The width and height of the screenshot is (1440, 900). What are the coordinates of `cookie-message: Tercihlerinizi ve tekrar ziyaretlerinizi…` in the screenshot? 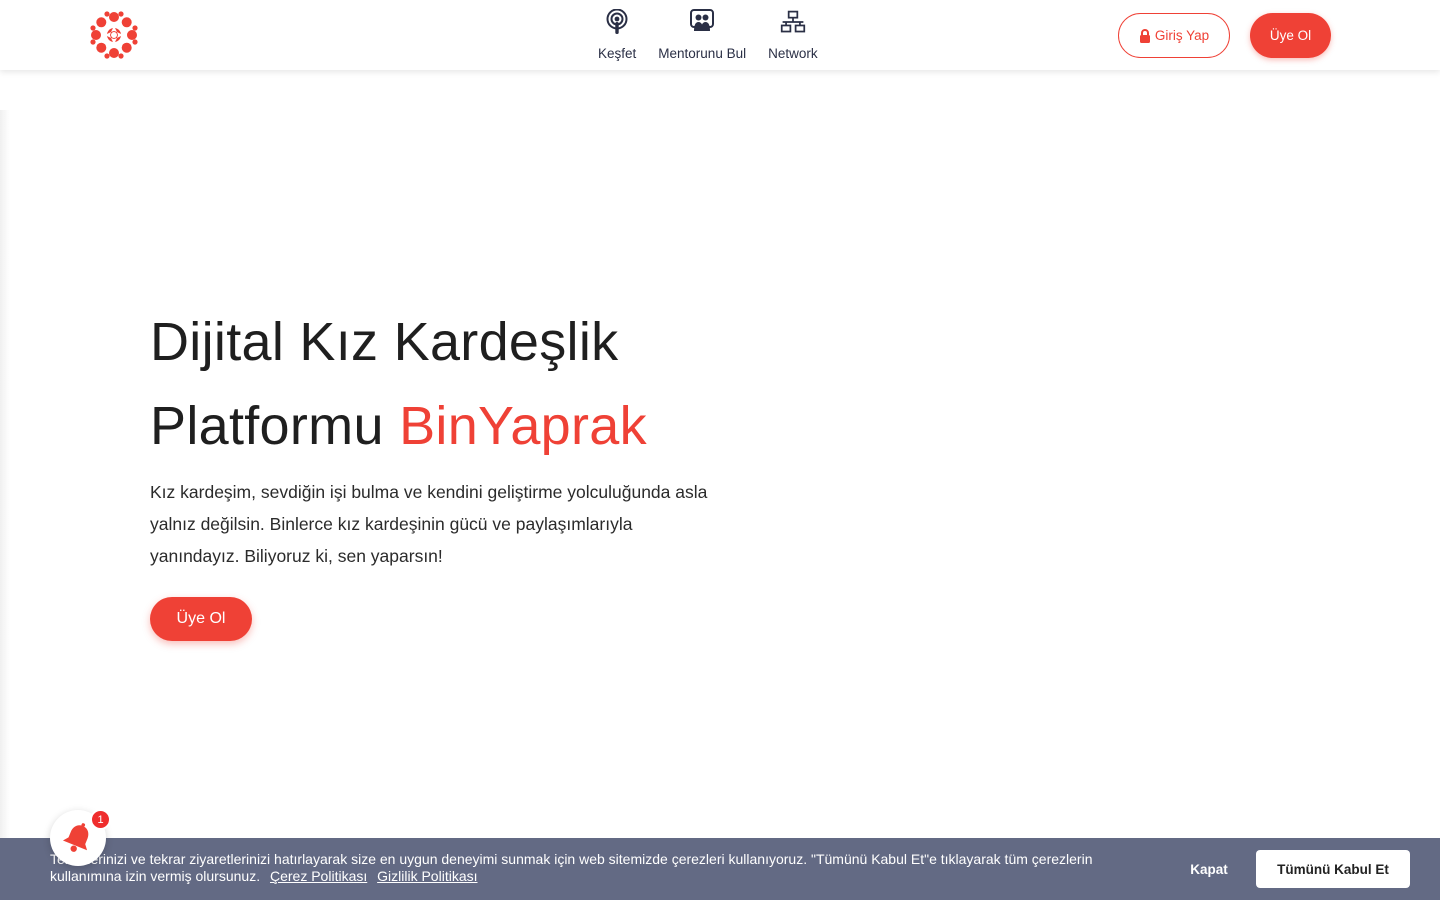 It's located at (571, 867).